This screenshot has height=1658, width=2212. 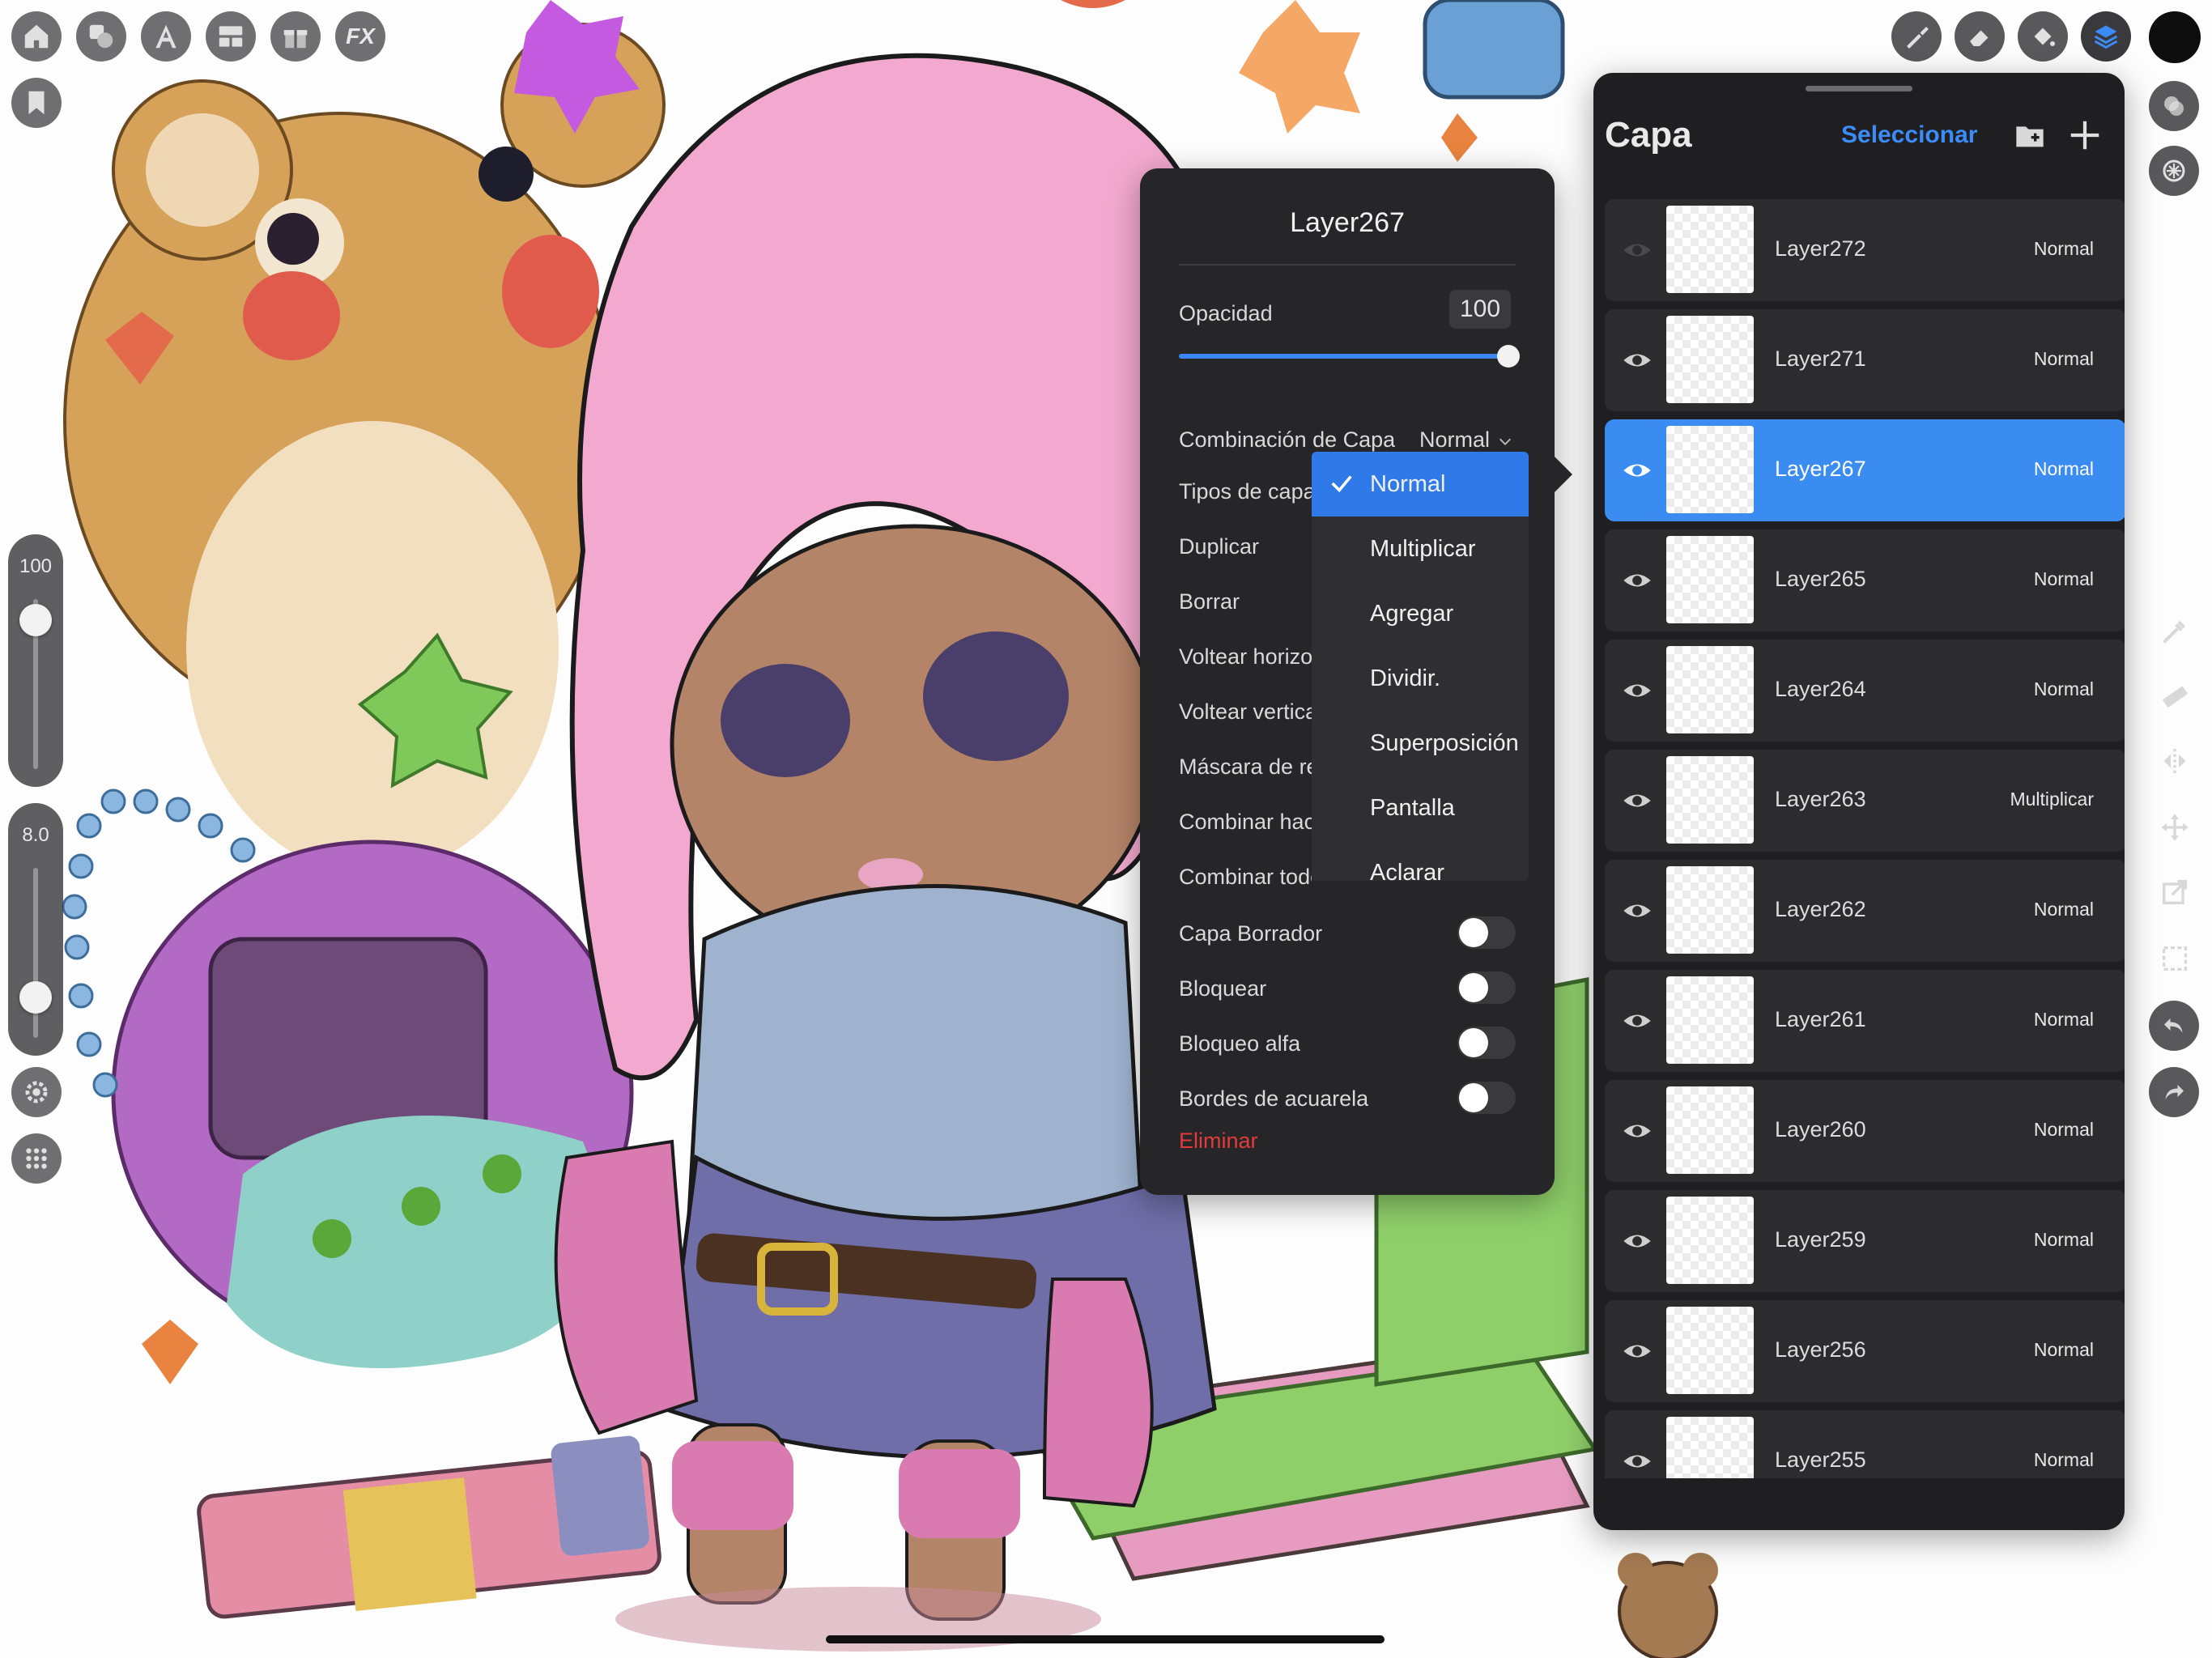 What do you see at coordinates (1246, 546) in the screenshot?
I see `layer-option-item: Duplicar` at bounding box center [1246, 546].